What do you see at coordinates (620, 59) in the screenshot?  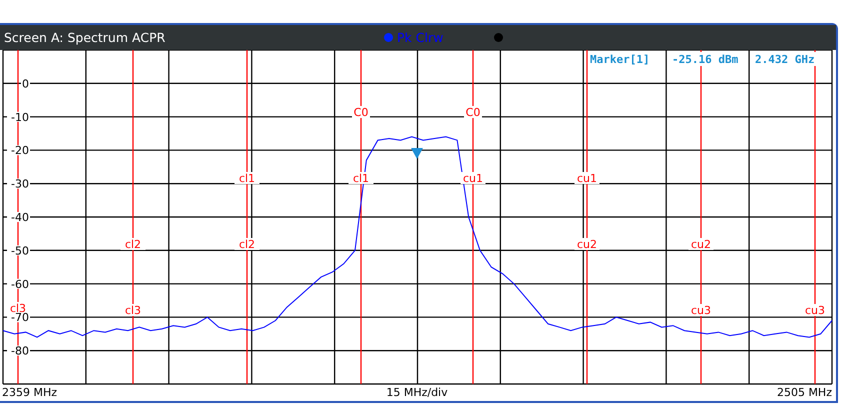 I see `marker-name: Marker[1]` at bounding box center [620, 59].